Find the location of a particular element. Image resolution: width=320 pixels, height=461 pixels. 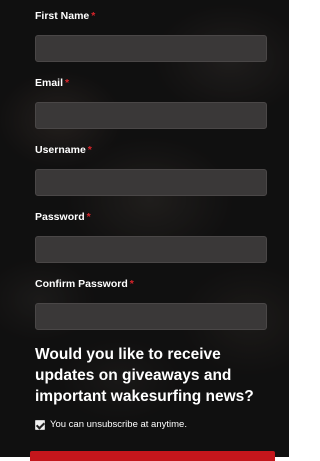

first-name-input is located at coordinates (151, 48).